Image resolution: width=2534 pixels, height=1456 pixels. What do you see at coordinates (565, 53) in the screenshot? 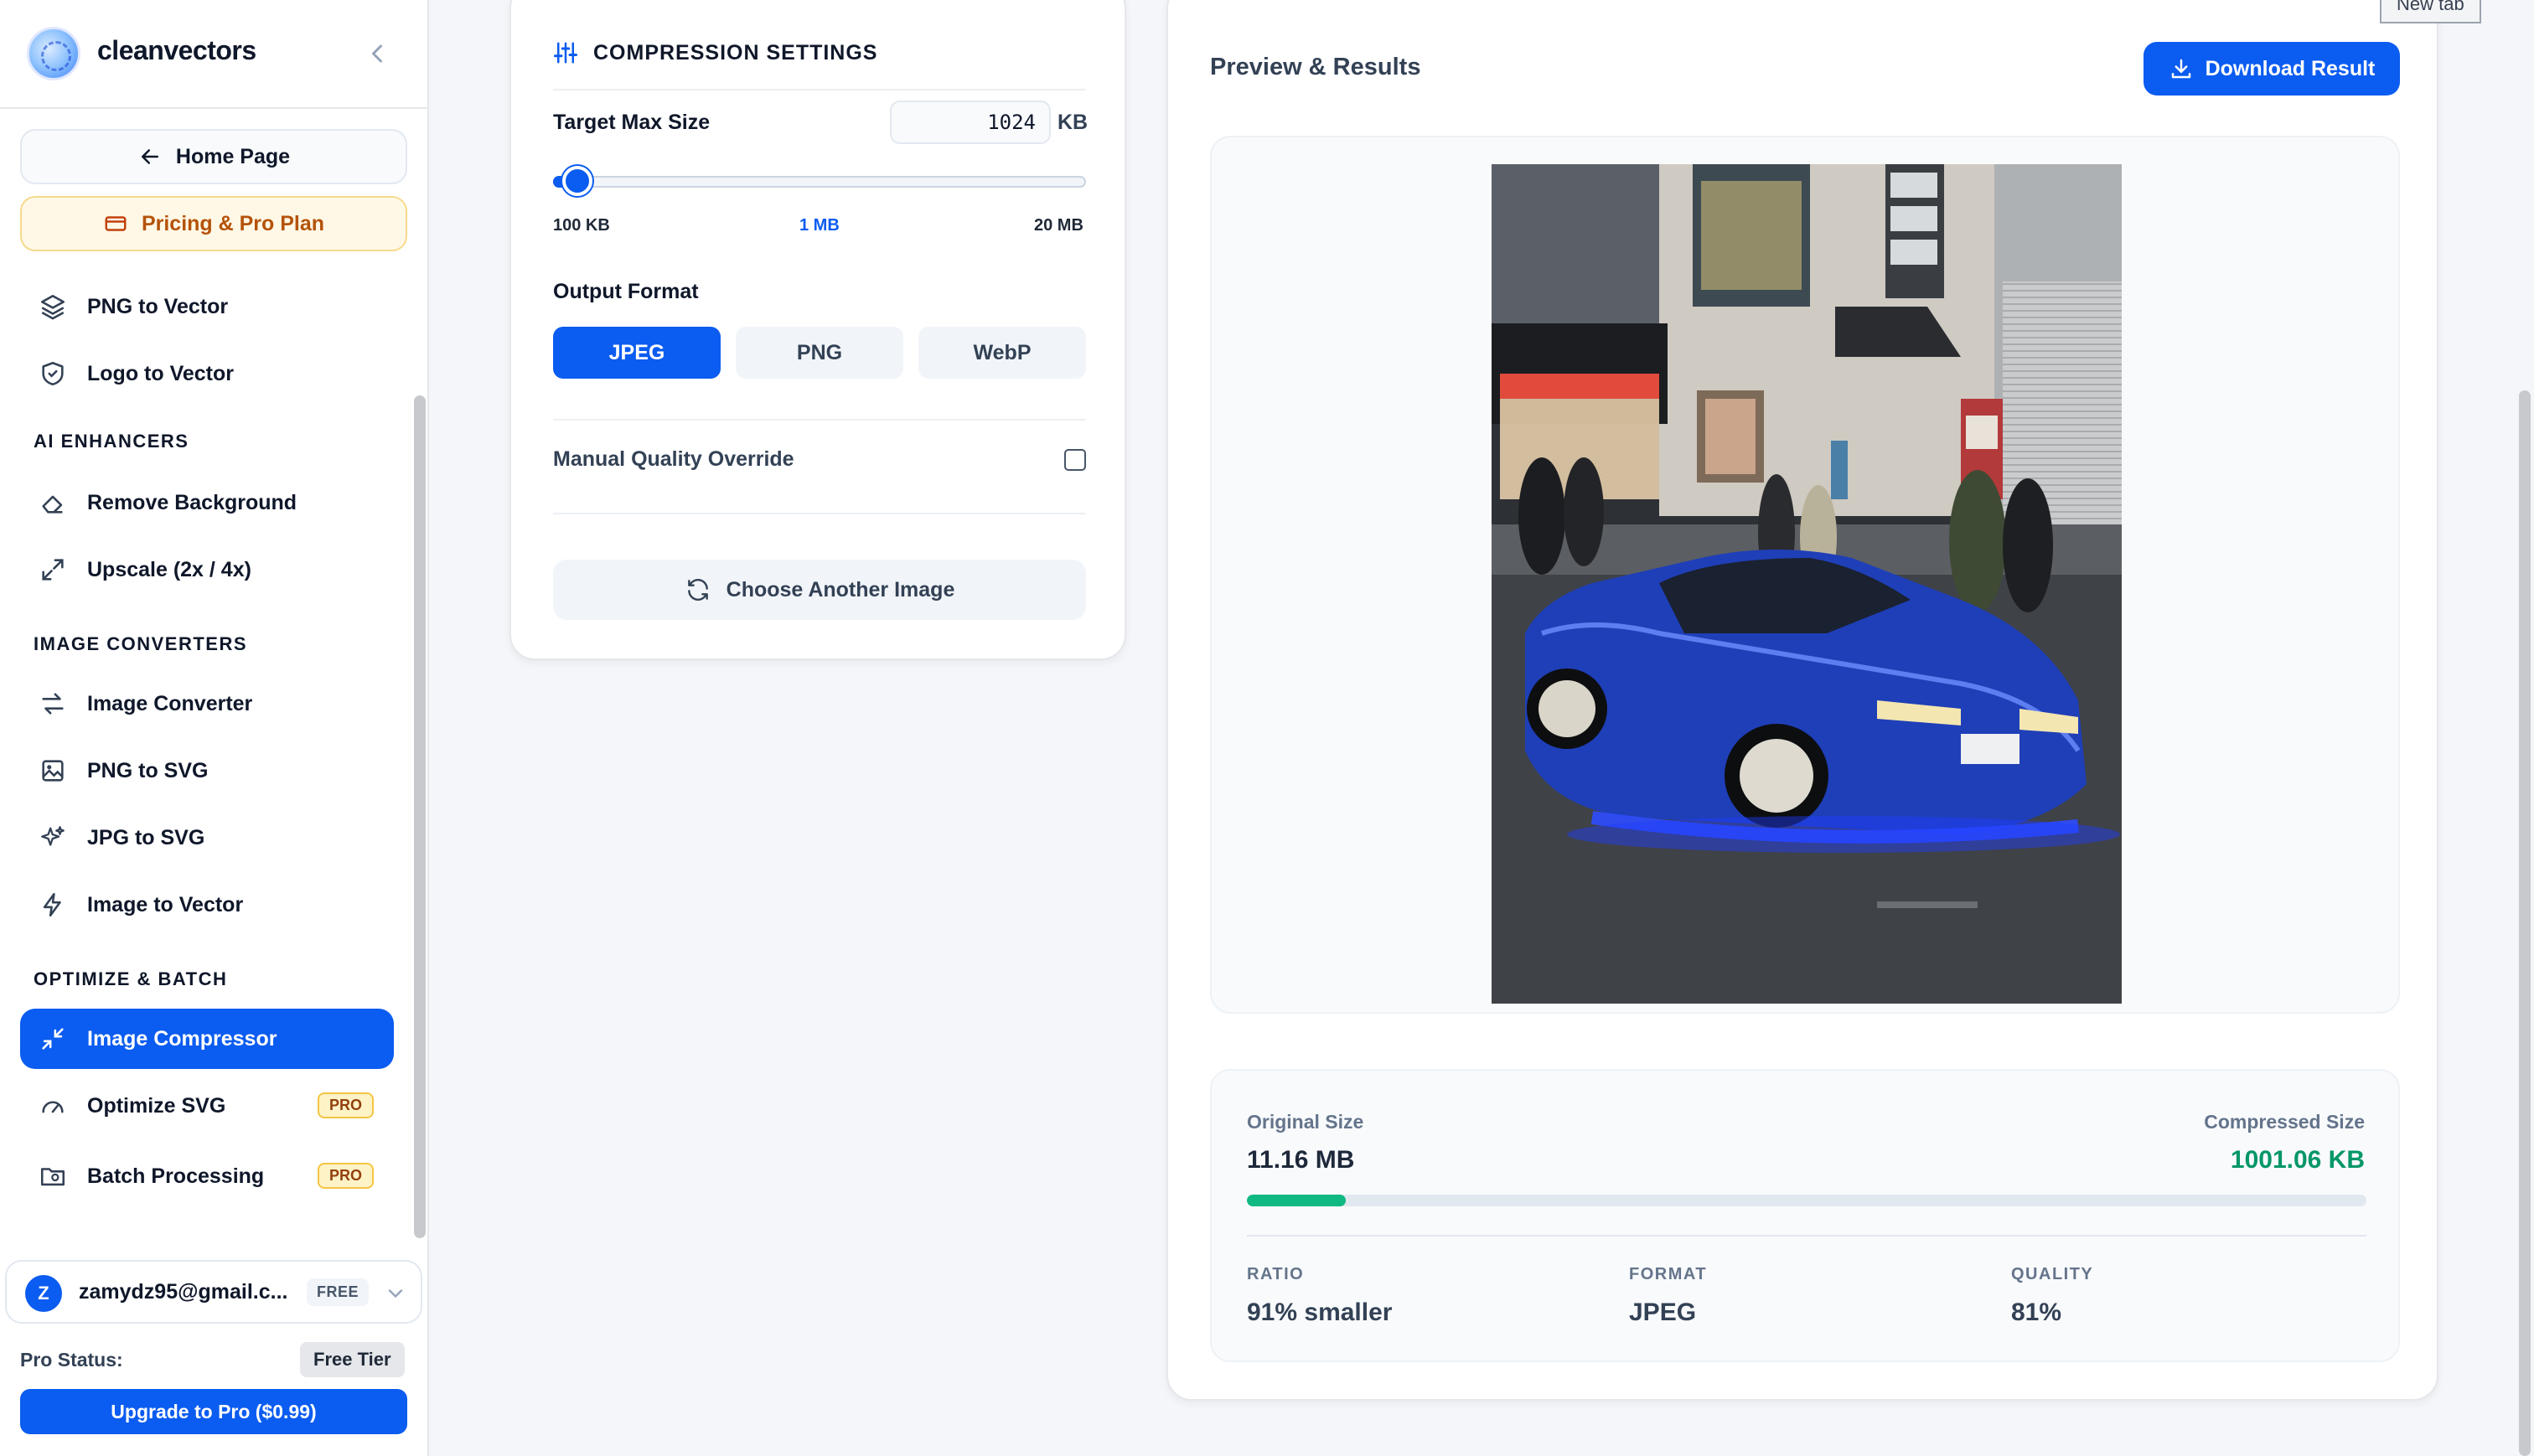
I see `sliders-icon` at bounding box center [565, 53].